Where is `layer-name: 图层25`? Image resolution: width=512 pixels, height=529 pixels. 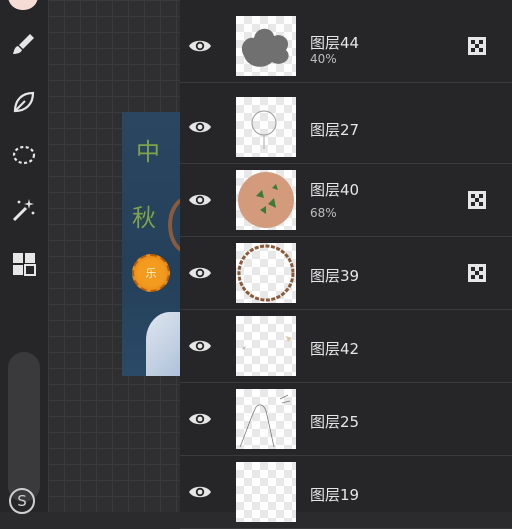
layer-name: 图层25 is located at coordinates (335, 422).